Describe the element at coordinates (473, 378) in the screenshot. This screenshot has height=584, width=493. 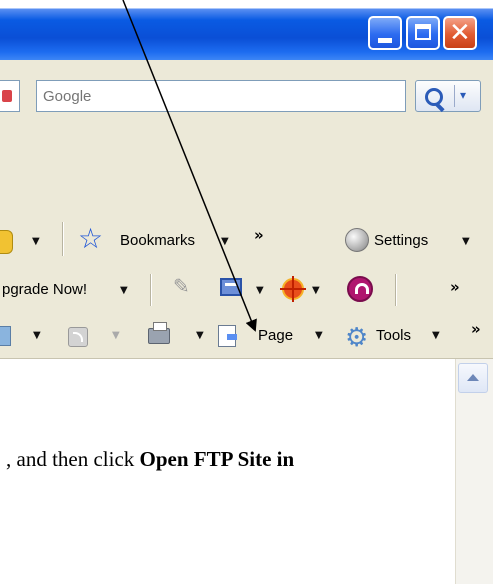
I see `scroll-up-button` at that location.